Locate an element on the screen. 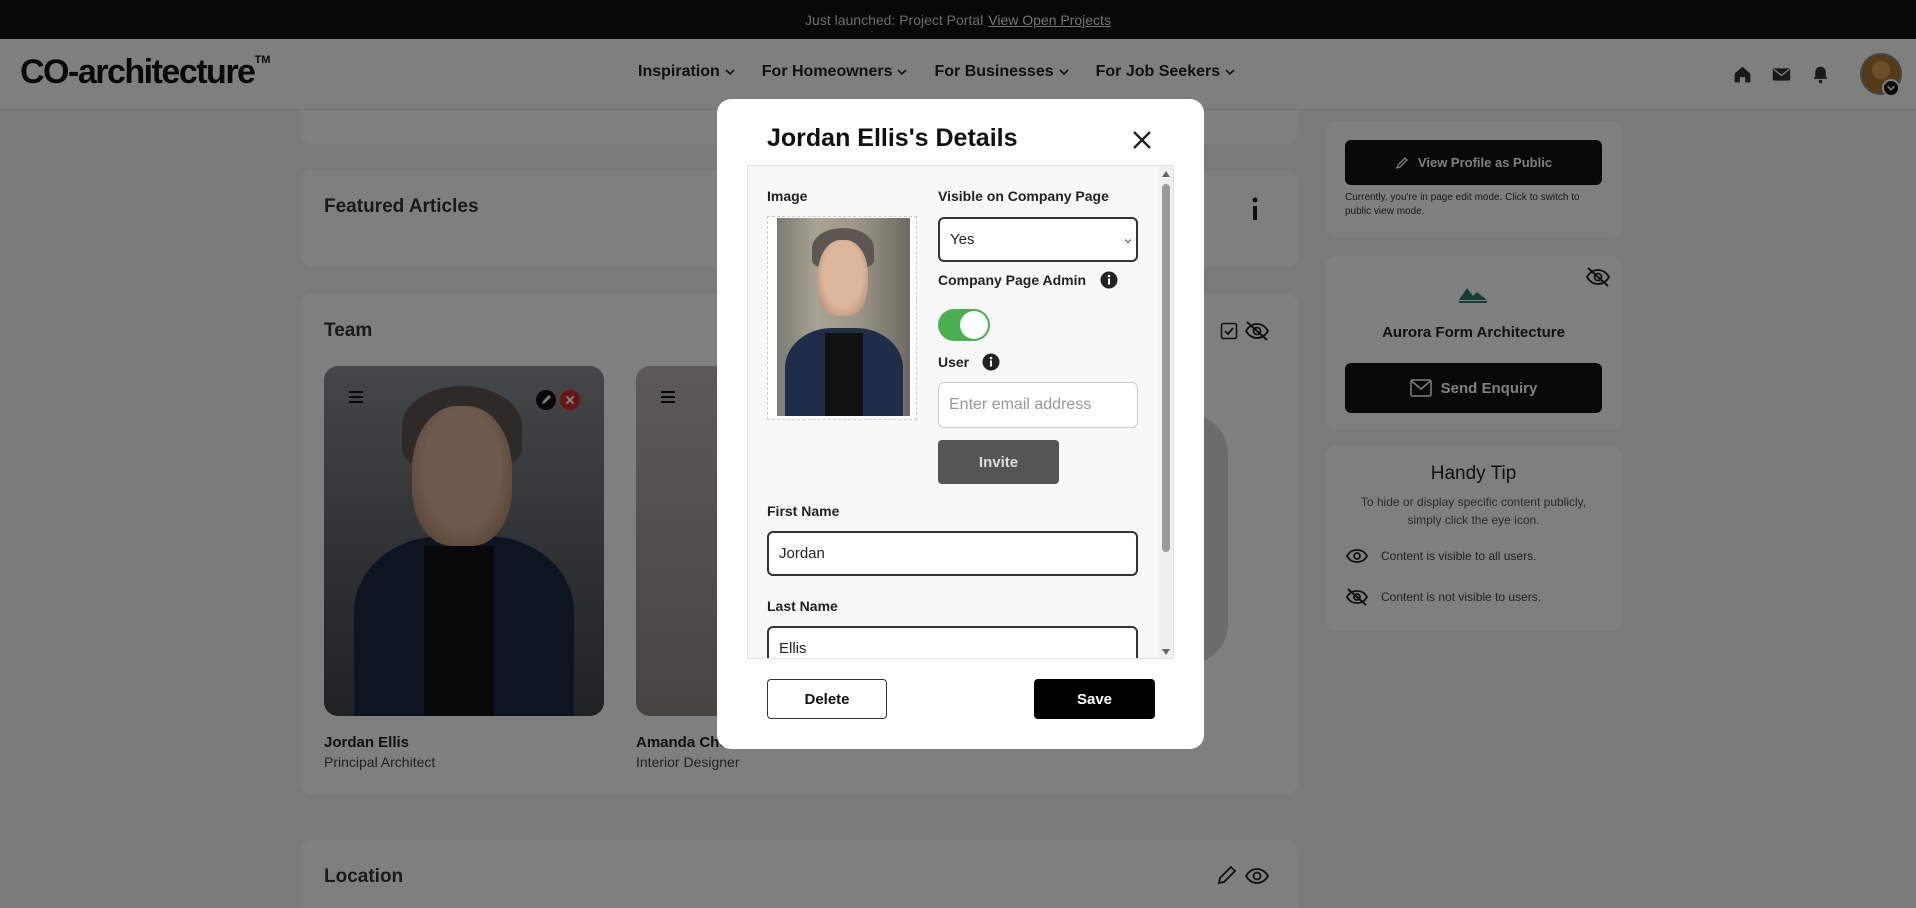 This screenshot has width=1916, height=908. scroll-down-arrow-icon is located at coordinates (1166, 652).